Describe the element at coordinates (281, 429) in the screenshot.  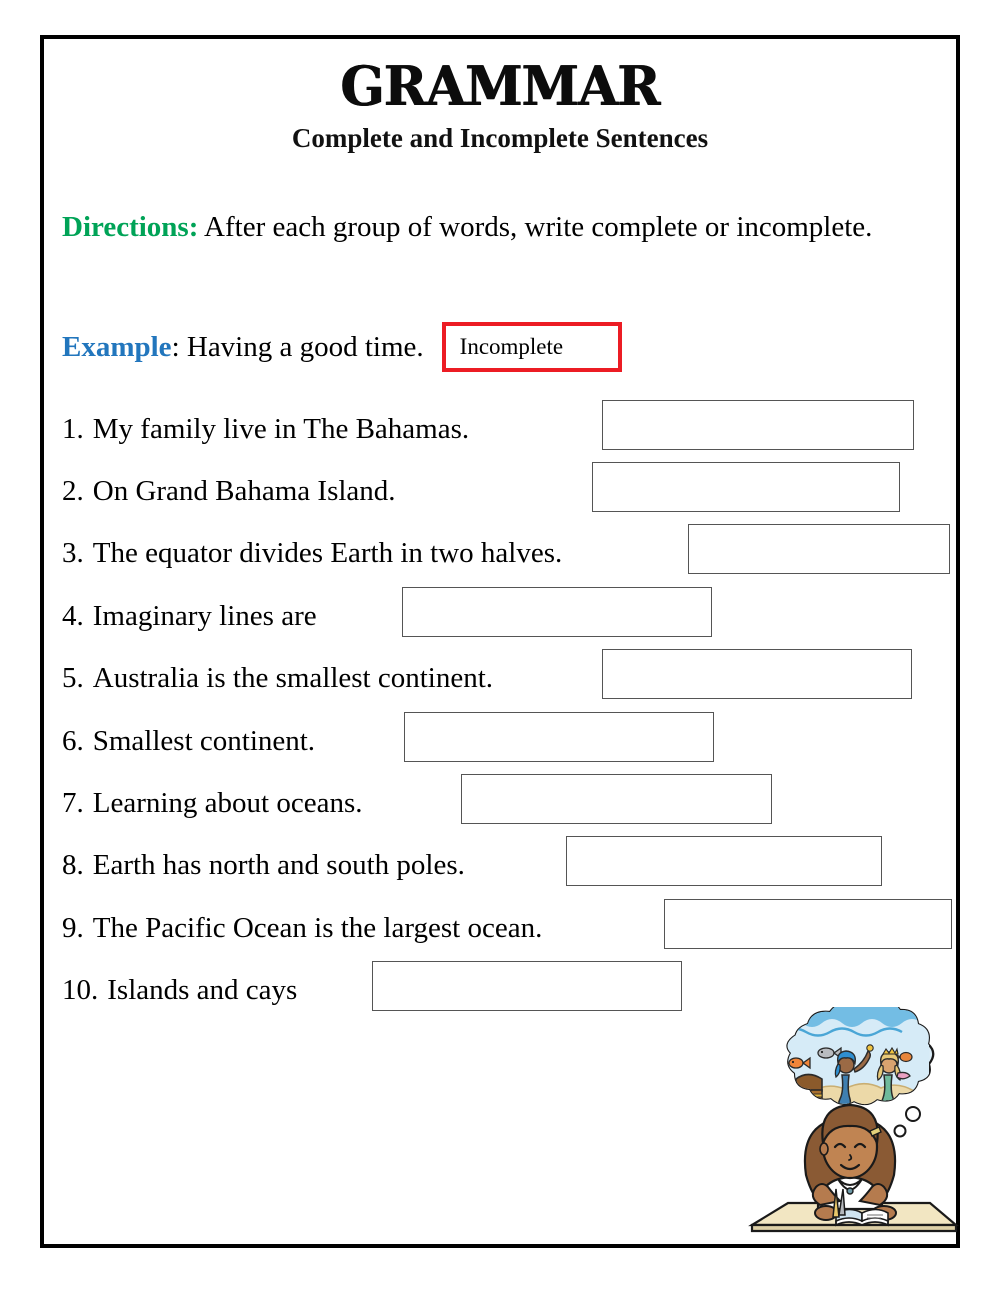
I see `question-text: My family live in The Bahamas.` at that location.